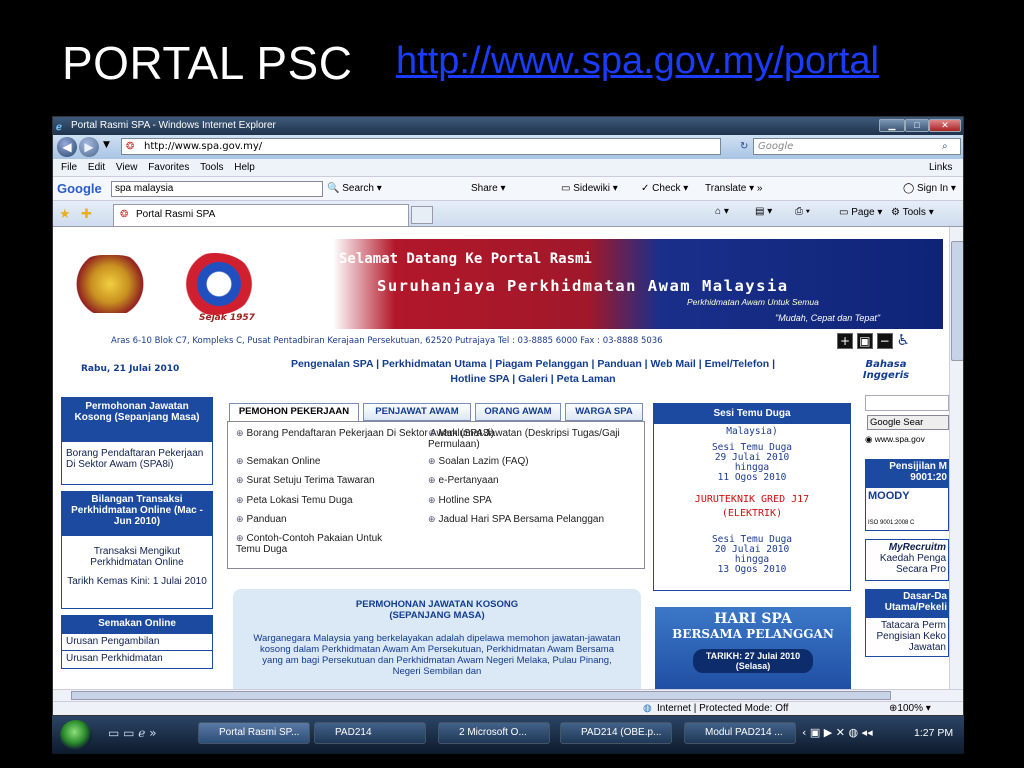  What do you see at coordinates (244, 167) in the screenshot?
I see `menu-help: Help` at bounding box center [244, 167].